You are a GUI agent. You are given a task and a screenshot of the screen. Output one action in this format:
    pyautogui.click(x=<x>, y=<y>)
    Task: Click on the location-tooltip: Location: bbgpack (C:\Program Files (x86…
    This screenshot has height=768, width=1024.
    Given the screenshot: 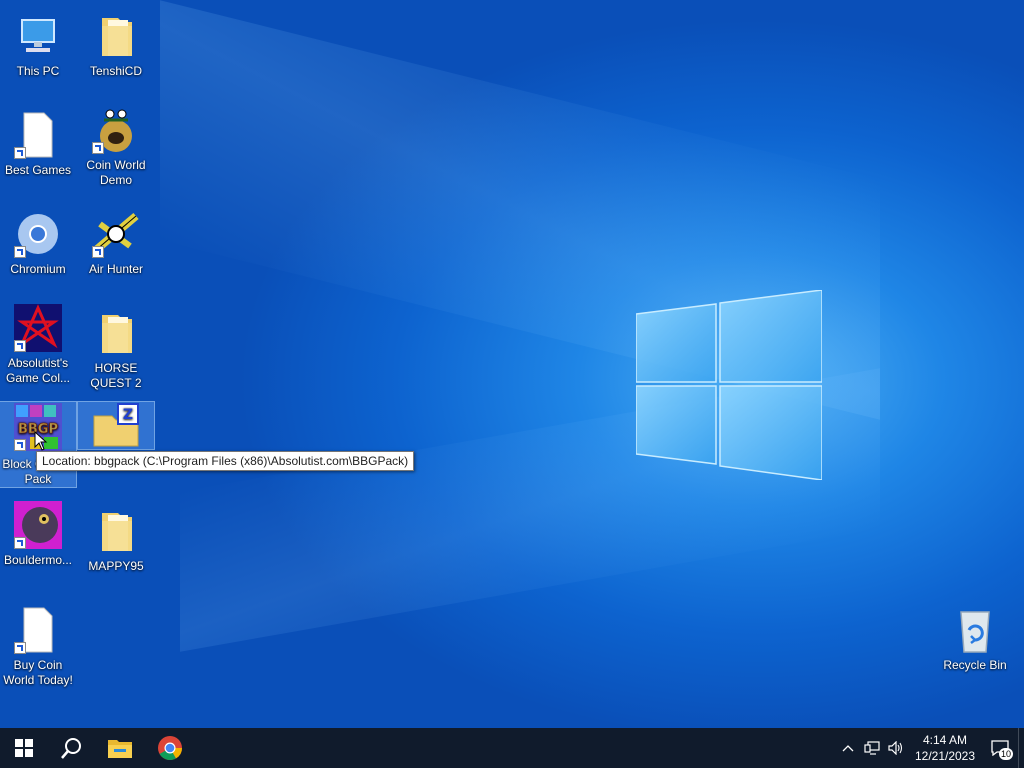 What is the action you would take?
    pyautogui.click(x=225, y=461)
    